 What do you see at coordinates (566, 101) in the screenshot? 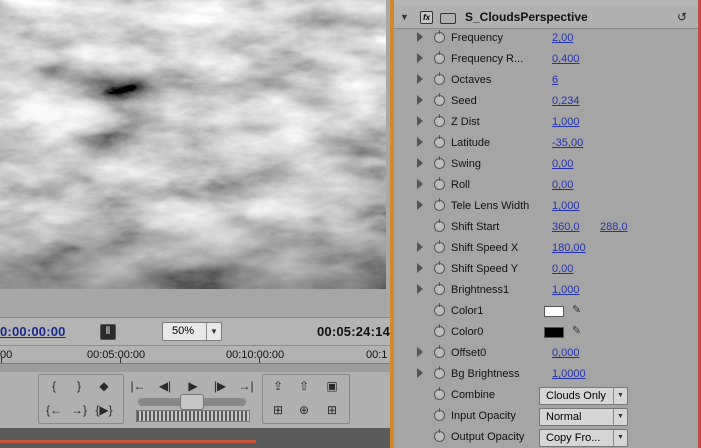
I see `param-value: 0,234` at bounding box center [566, 101].